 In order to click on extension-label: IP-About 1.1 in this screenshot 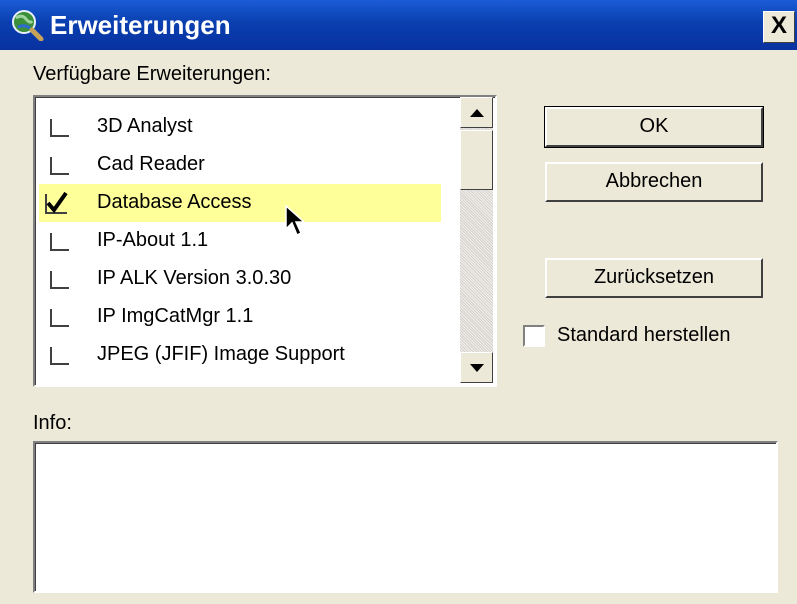, I will do `click(153, 240)`.